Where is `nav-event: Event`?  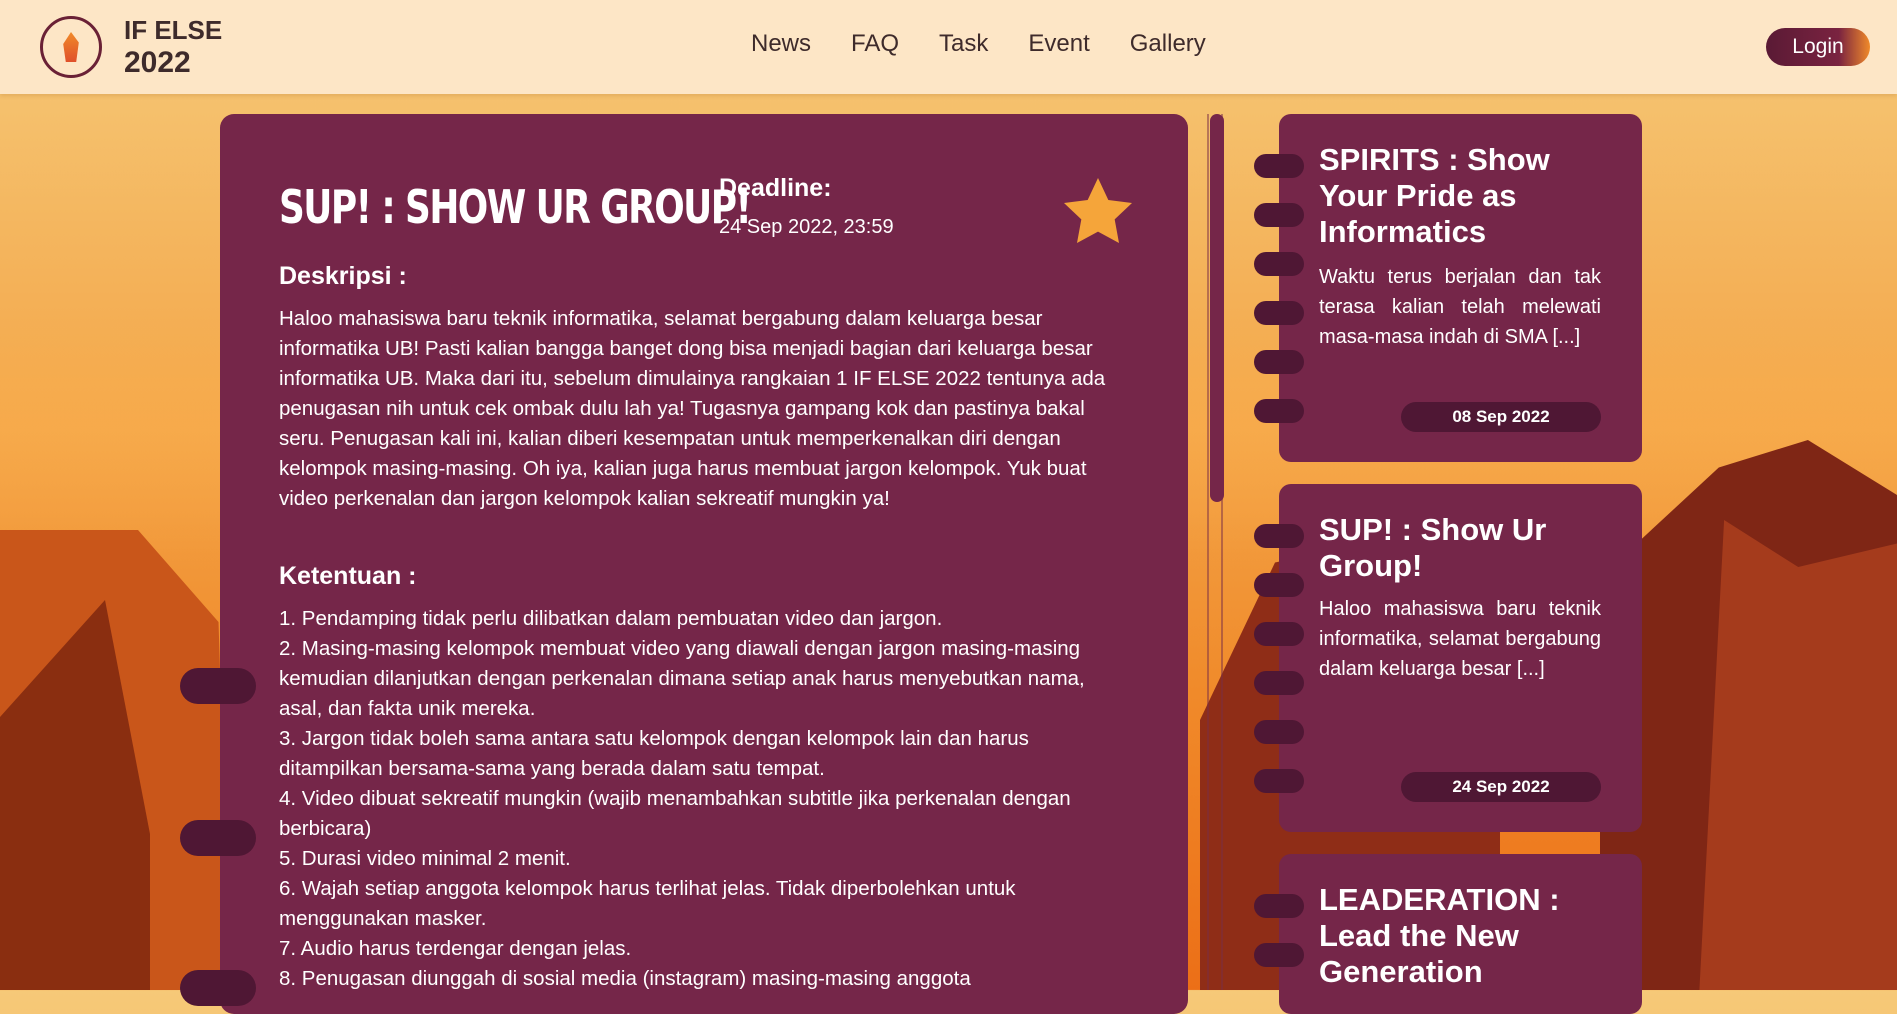
nav-event: Event is located at coordinates (1058, 44).